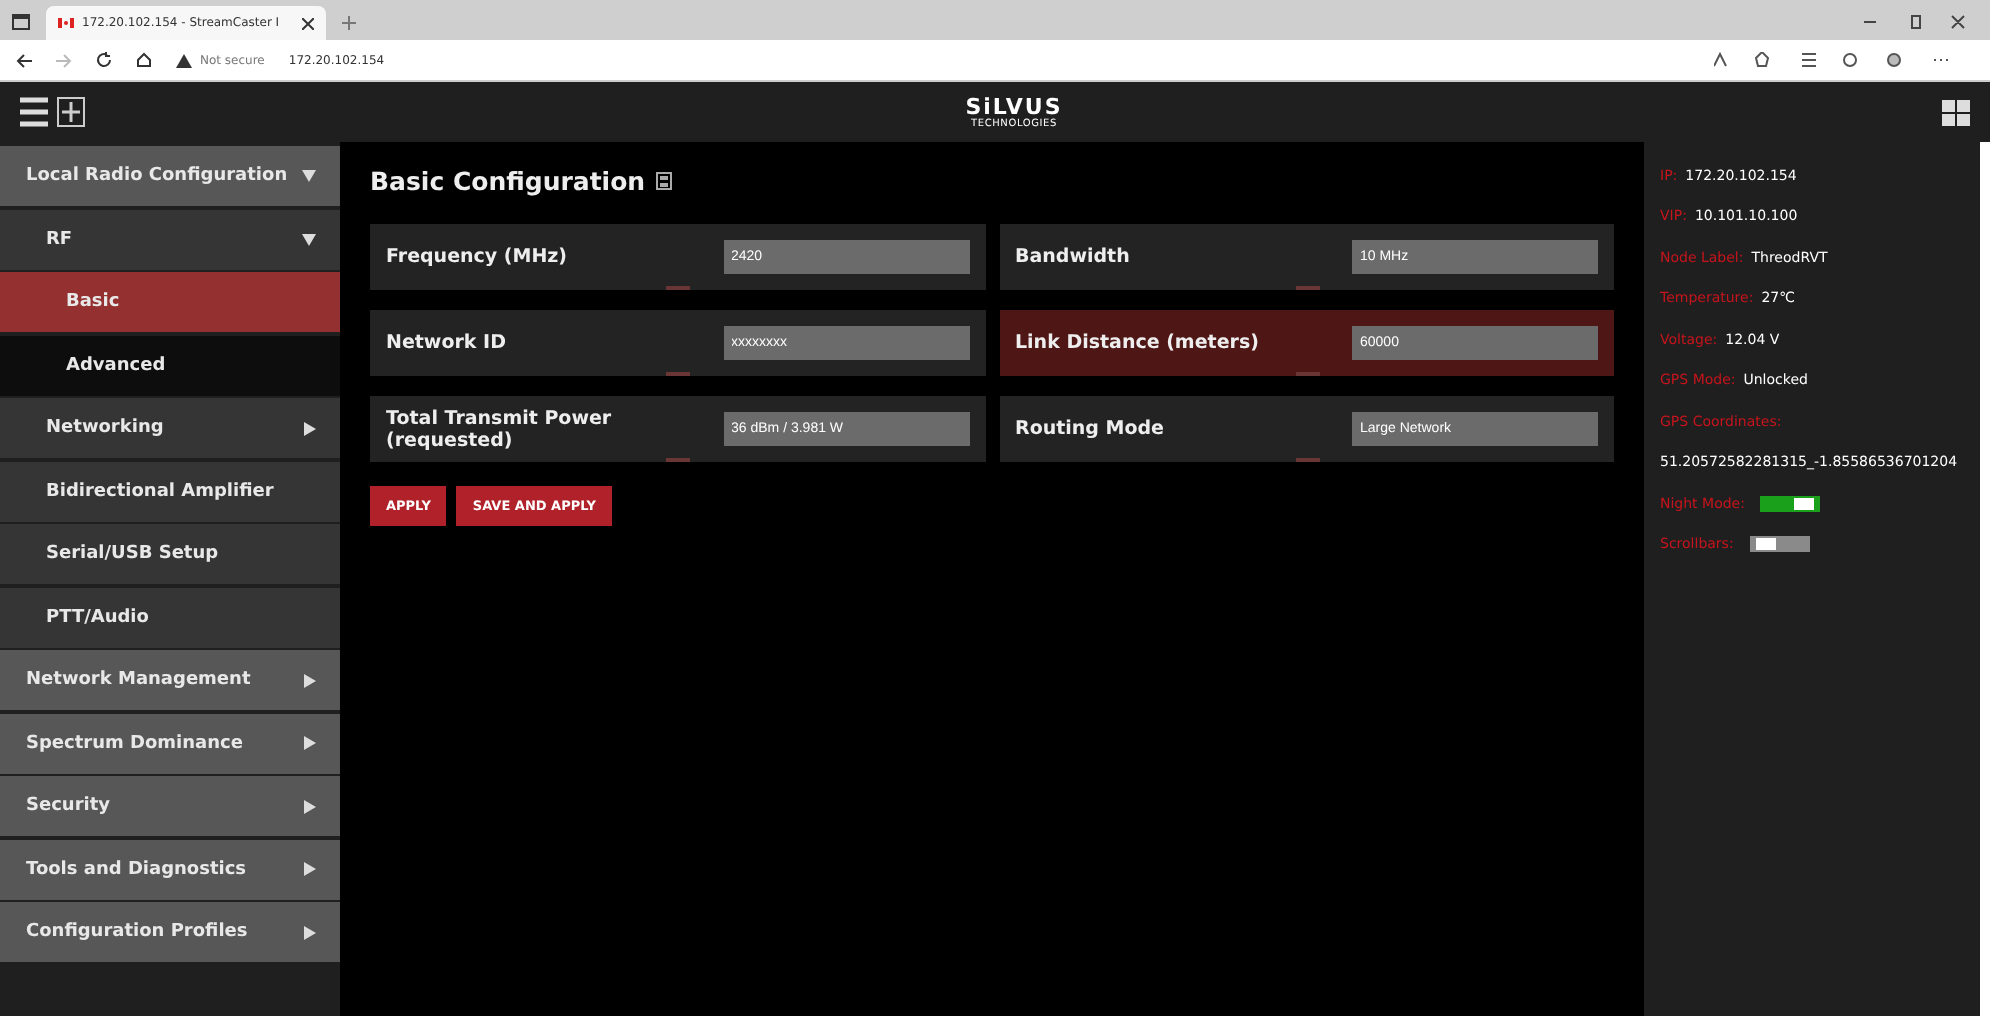 This screenshot has width=1990, height=1016. I want to click on setting-label: Link Distance (meters), so click(1138, 343).